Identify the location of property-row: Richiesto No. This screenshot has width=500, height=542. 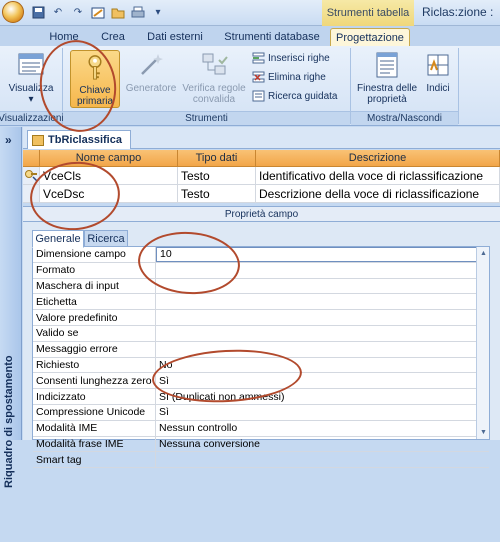
(261, 365).